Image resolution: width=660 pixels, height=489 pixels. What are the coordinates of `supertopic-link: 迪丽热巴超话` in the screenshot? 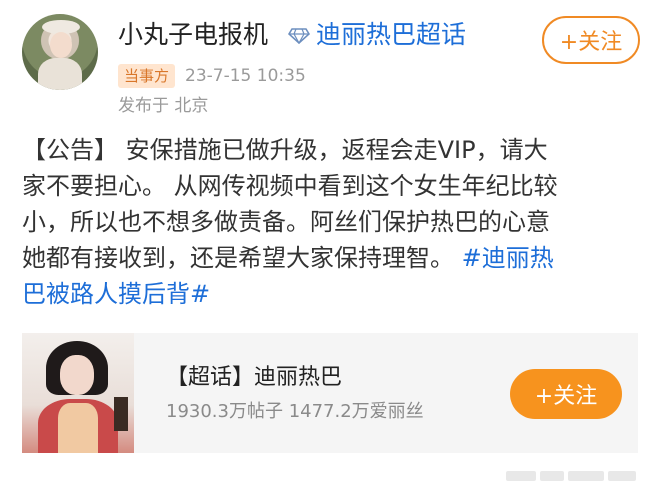 It's located at (391, 35).